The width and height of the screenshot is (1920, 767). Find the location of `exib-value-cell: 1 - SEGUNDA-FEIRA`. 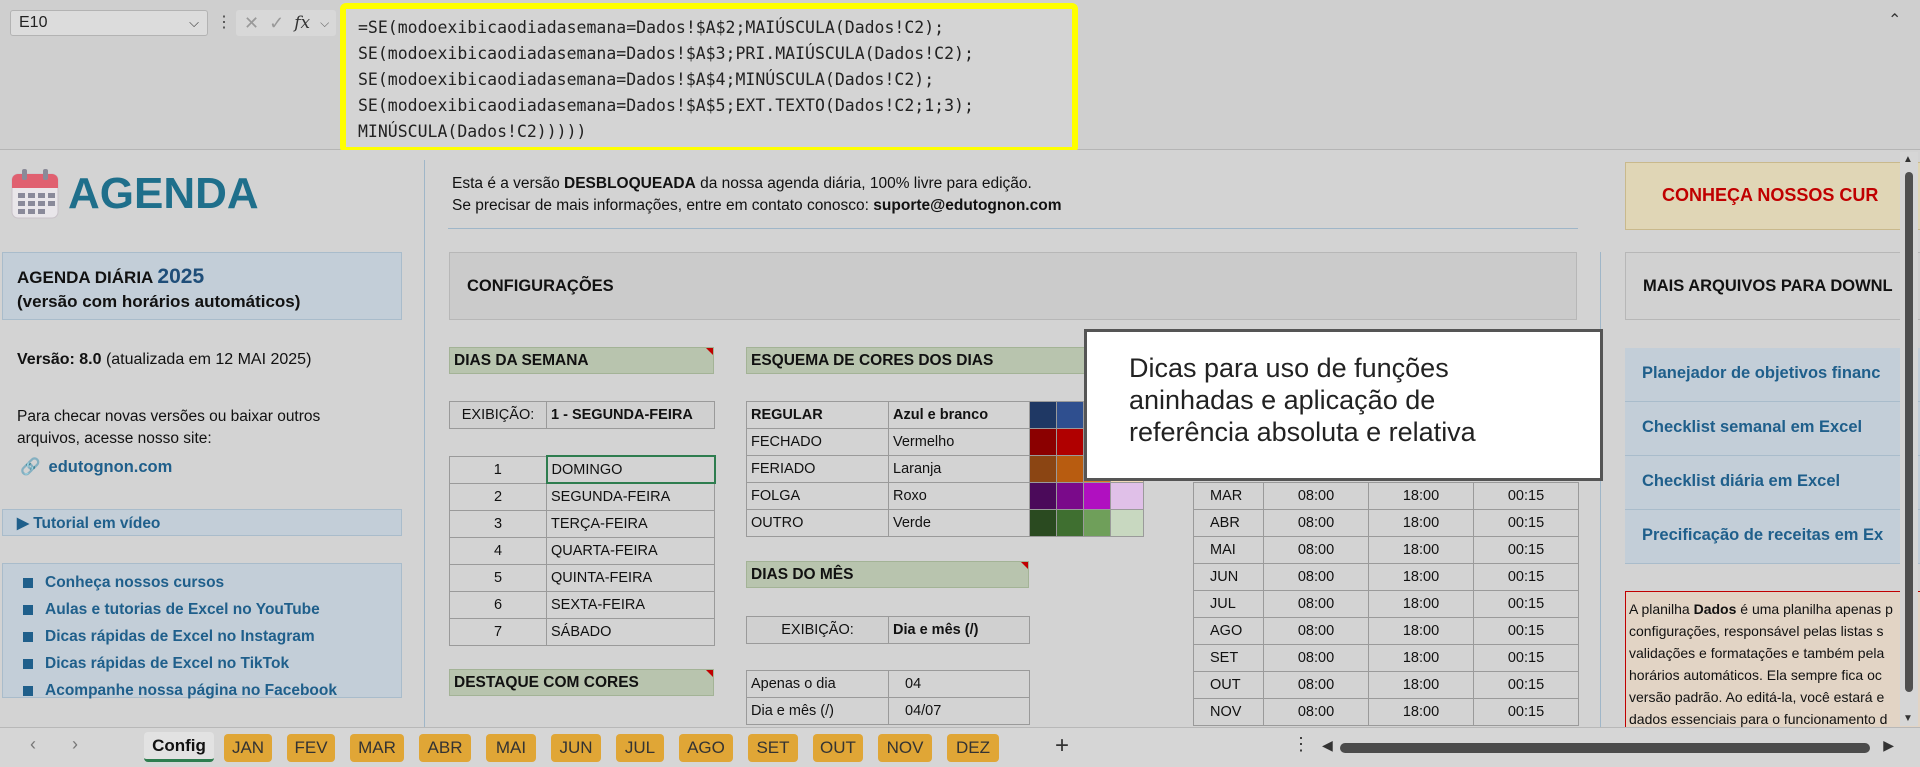

exib-value-cell: 1 - SEGUNDA-FEIRA is located at coordinates (630, 415).